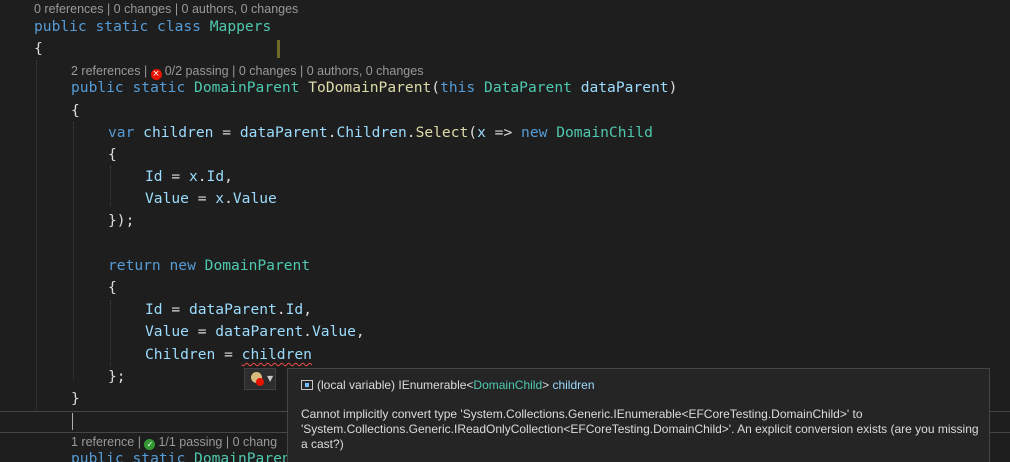  I want to click on tooltip-variable: children, so click(573, 385).